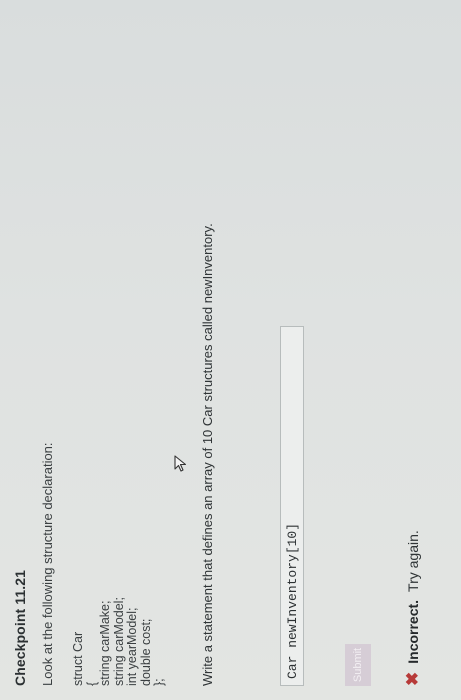 The width and height of the screenshot is (461, 700). What do you see at coordinates (292, 506) in the screenshot?
I see `answer-input` at bounding box center [292, 506].